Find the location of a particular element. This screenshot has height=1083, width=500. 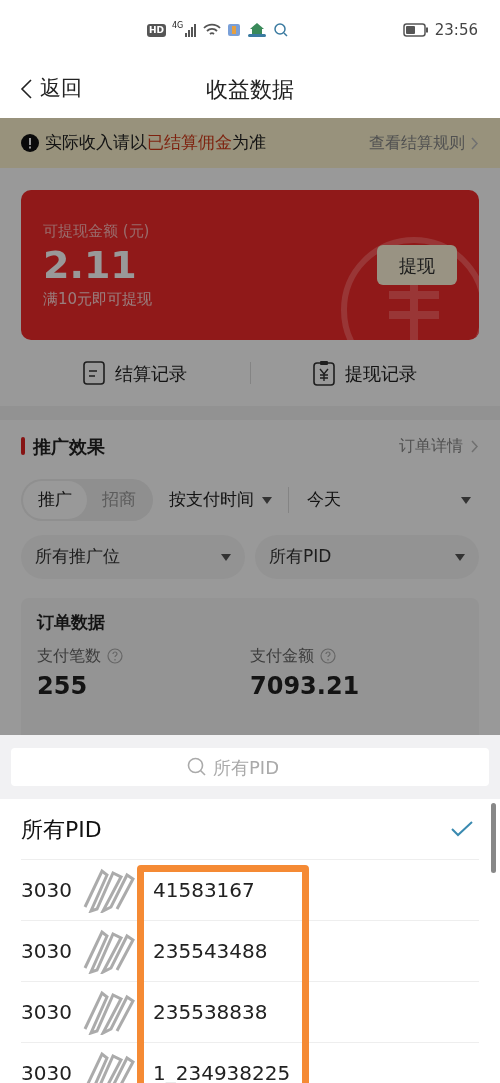

time-type-dropdown: 按支付时间 is located at coordinates (220, 500).